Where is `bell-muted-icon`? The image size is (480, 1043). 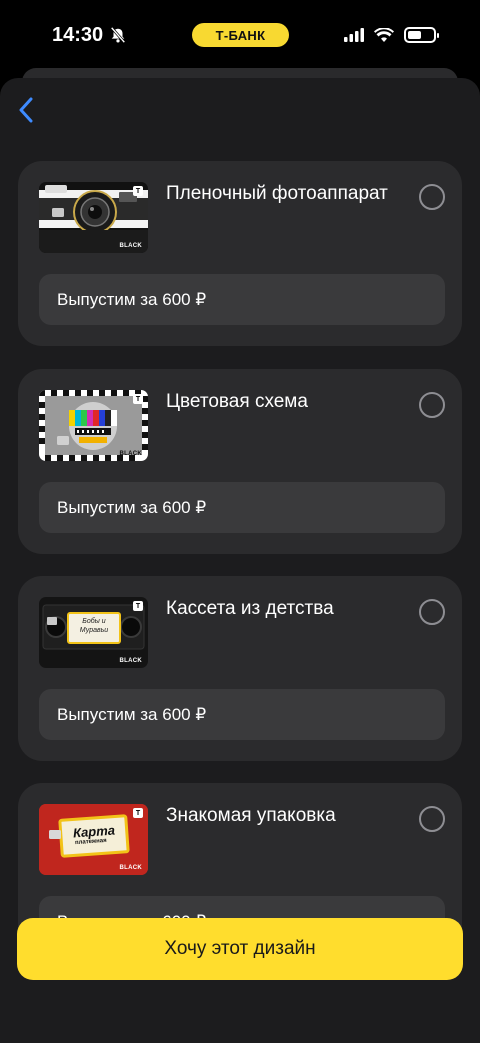 bell-muted-icon is located at coordinates (118, 35).